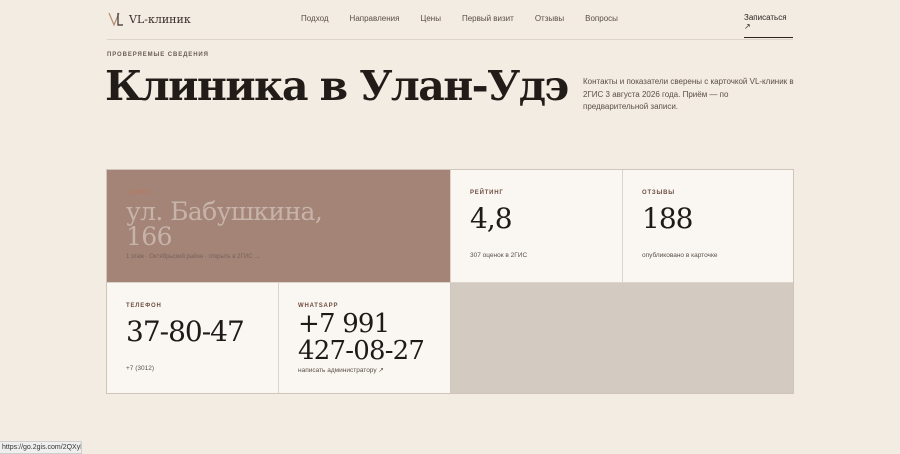 Image resolution: width=900 pixels, height=454 pixels. Describe the element at coordinates (185, 332) in the screenshot. I see `phone-value: 37-80-47` at that location.